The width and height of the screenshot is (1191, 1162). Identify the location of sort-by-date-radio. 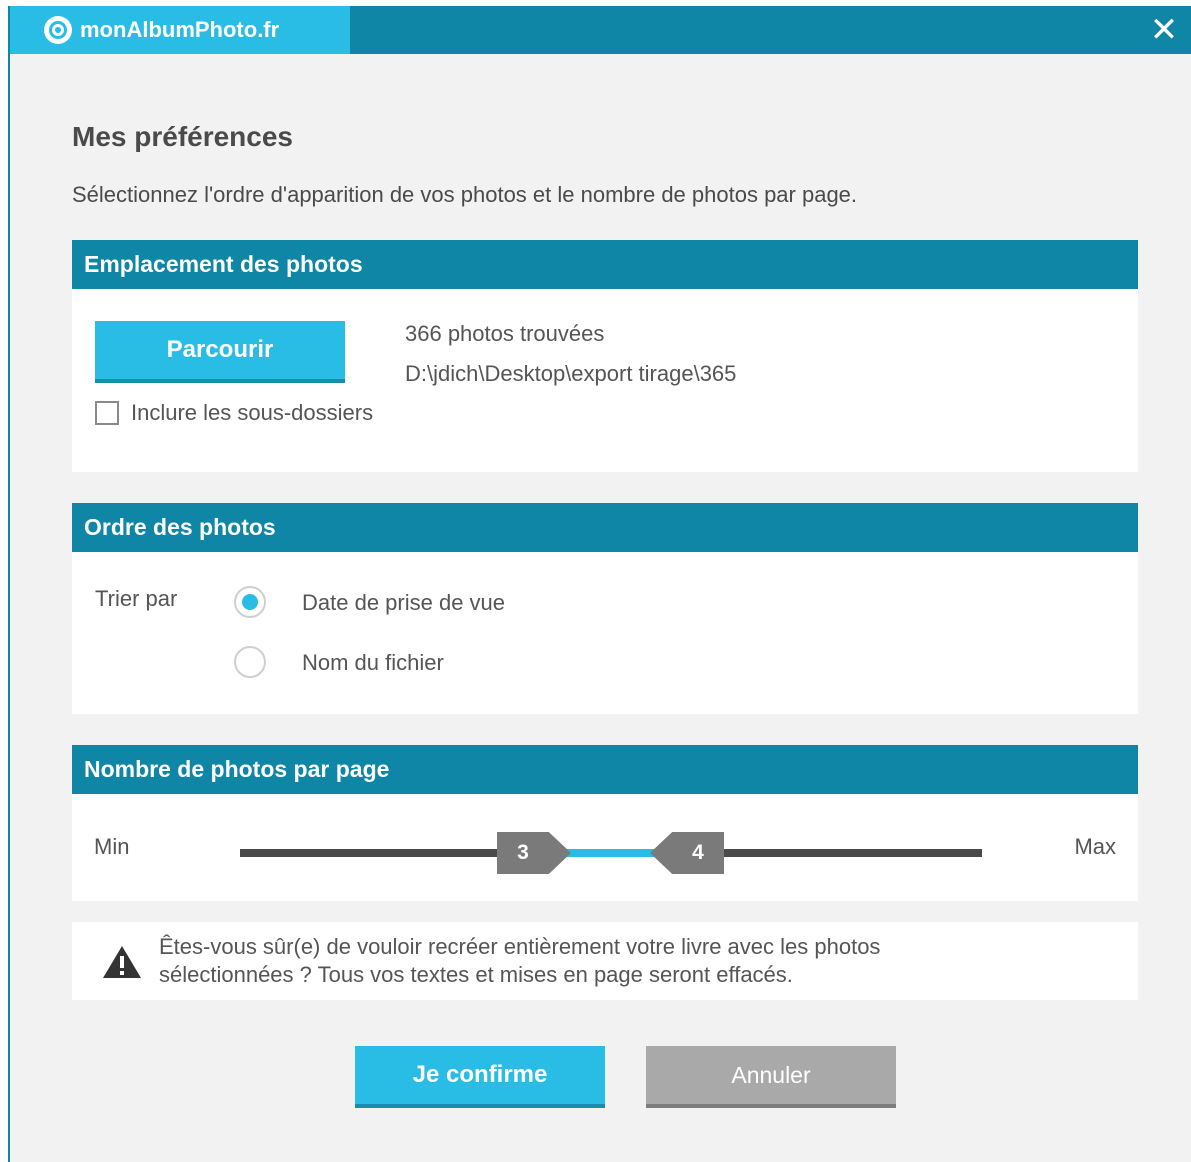
(250, 602).